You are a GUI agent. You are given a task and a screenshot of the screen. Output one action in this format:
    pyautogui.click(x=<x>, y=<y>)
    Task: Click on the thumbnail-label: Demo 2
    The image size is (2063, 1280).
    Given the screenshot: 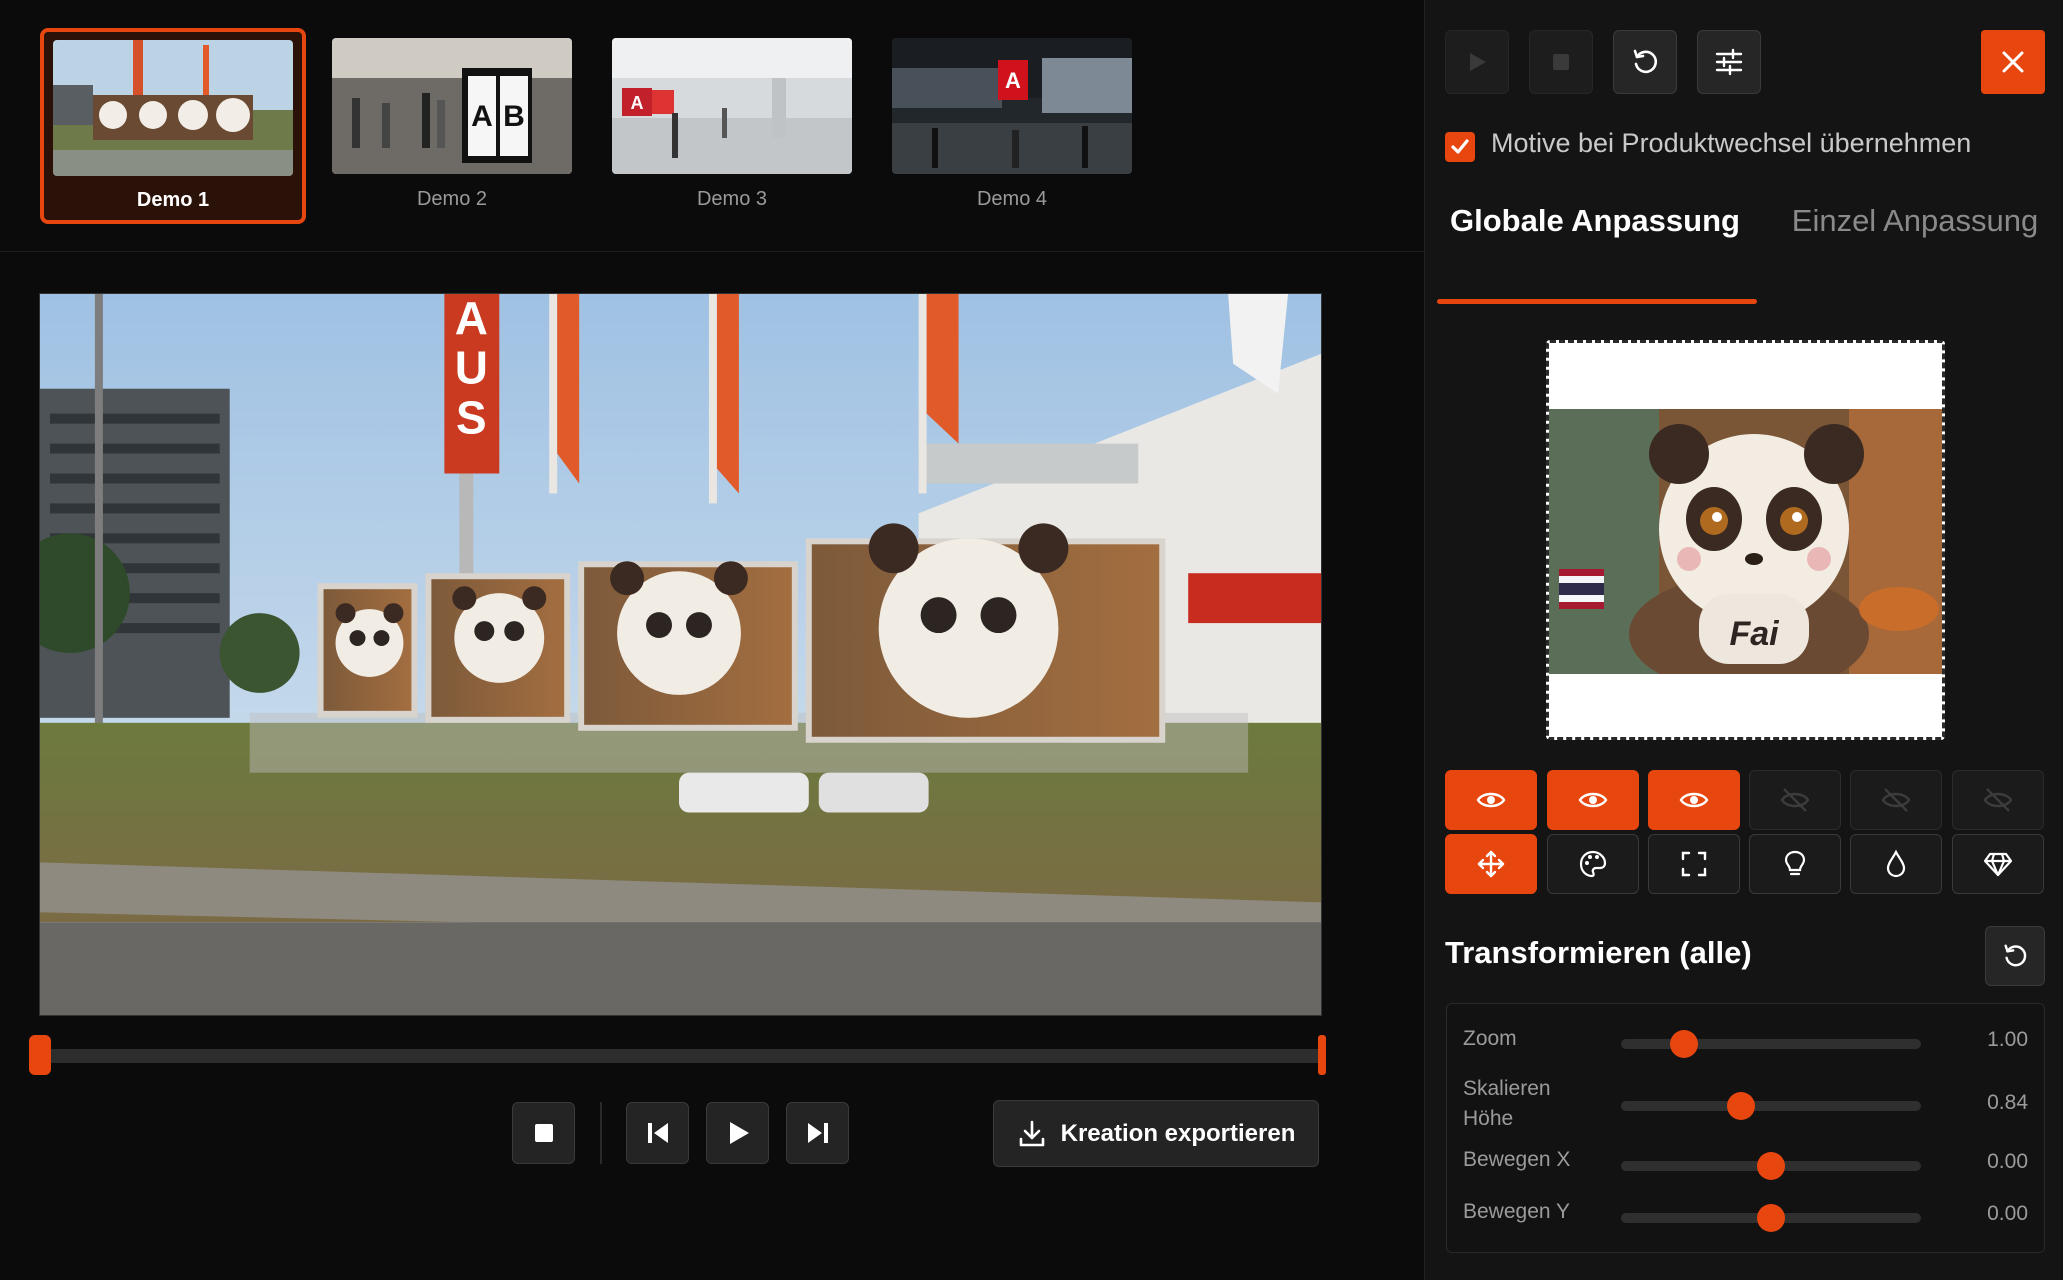 What is the action you would take?
    pyautogui.click(x=452, y=199)
    